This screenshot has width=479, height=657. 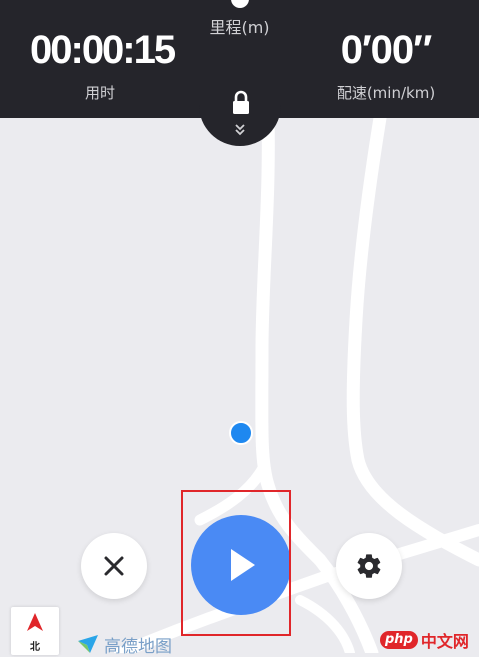 What do you see at coordinates (386, 93) in the screenshot?
I see `pace-label: 配速(min/km)` at bounding box center [386, 93].